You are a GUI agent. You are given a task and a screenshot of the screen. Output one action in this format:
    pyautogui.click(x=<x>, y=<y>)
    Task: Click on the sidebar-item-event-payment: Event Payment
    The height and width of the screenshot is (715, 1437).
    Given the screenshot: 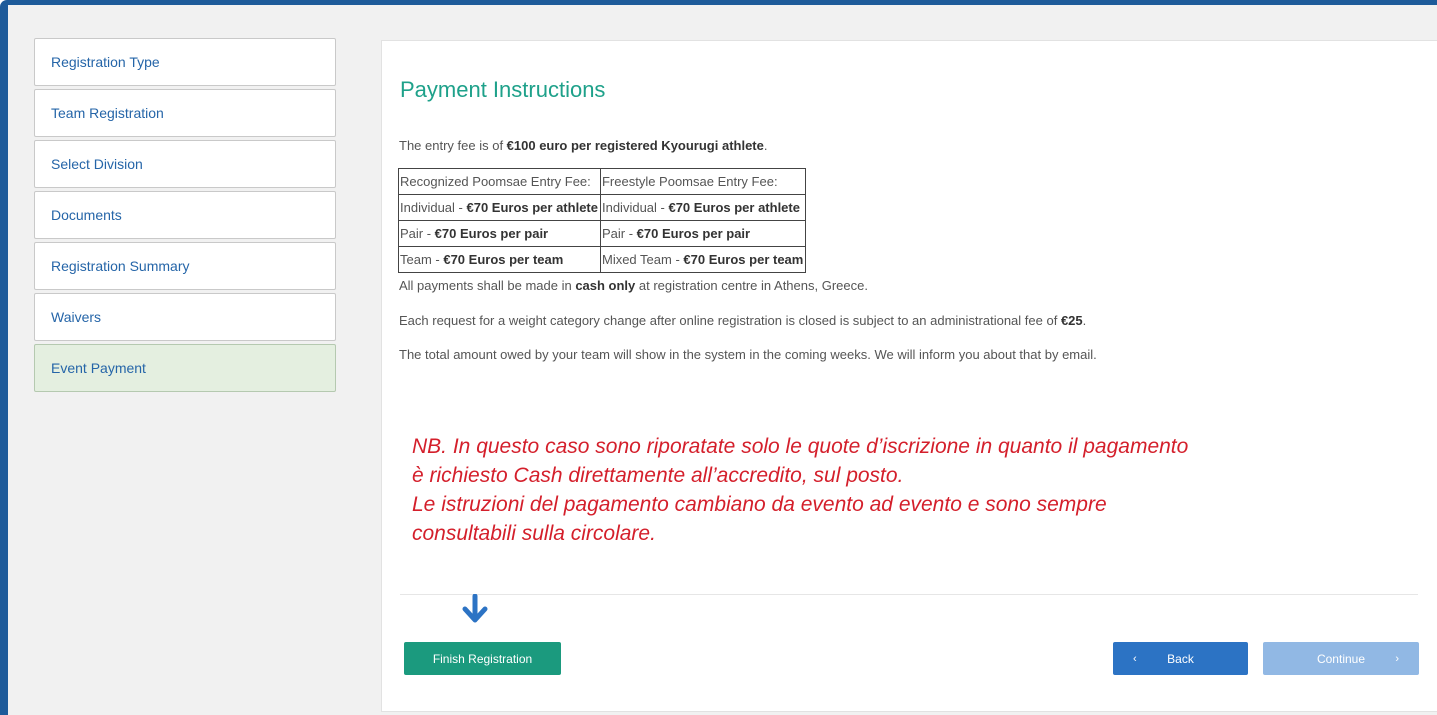 What is the action you would take?
    pyautogui.click(x=185, y=368)
    